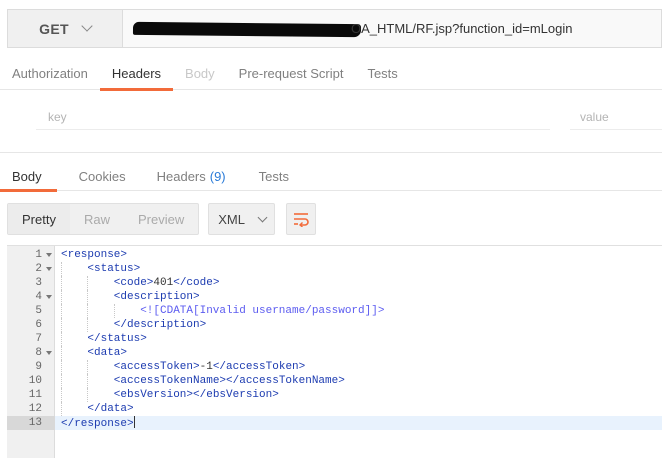 The height and width of the screenshot is (458, 662). What do you see at coordinates (156, 297) in the screenshot?
I see `xml-tag: <description>` at bounding box center [156, 297].